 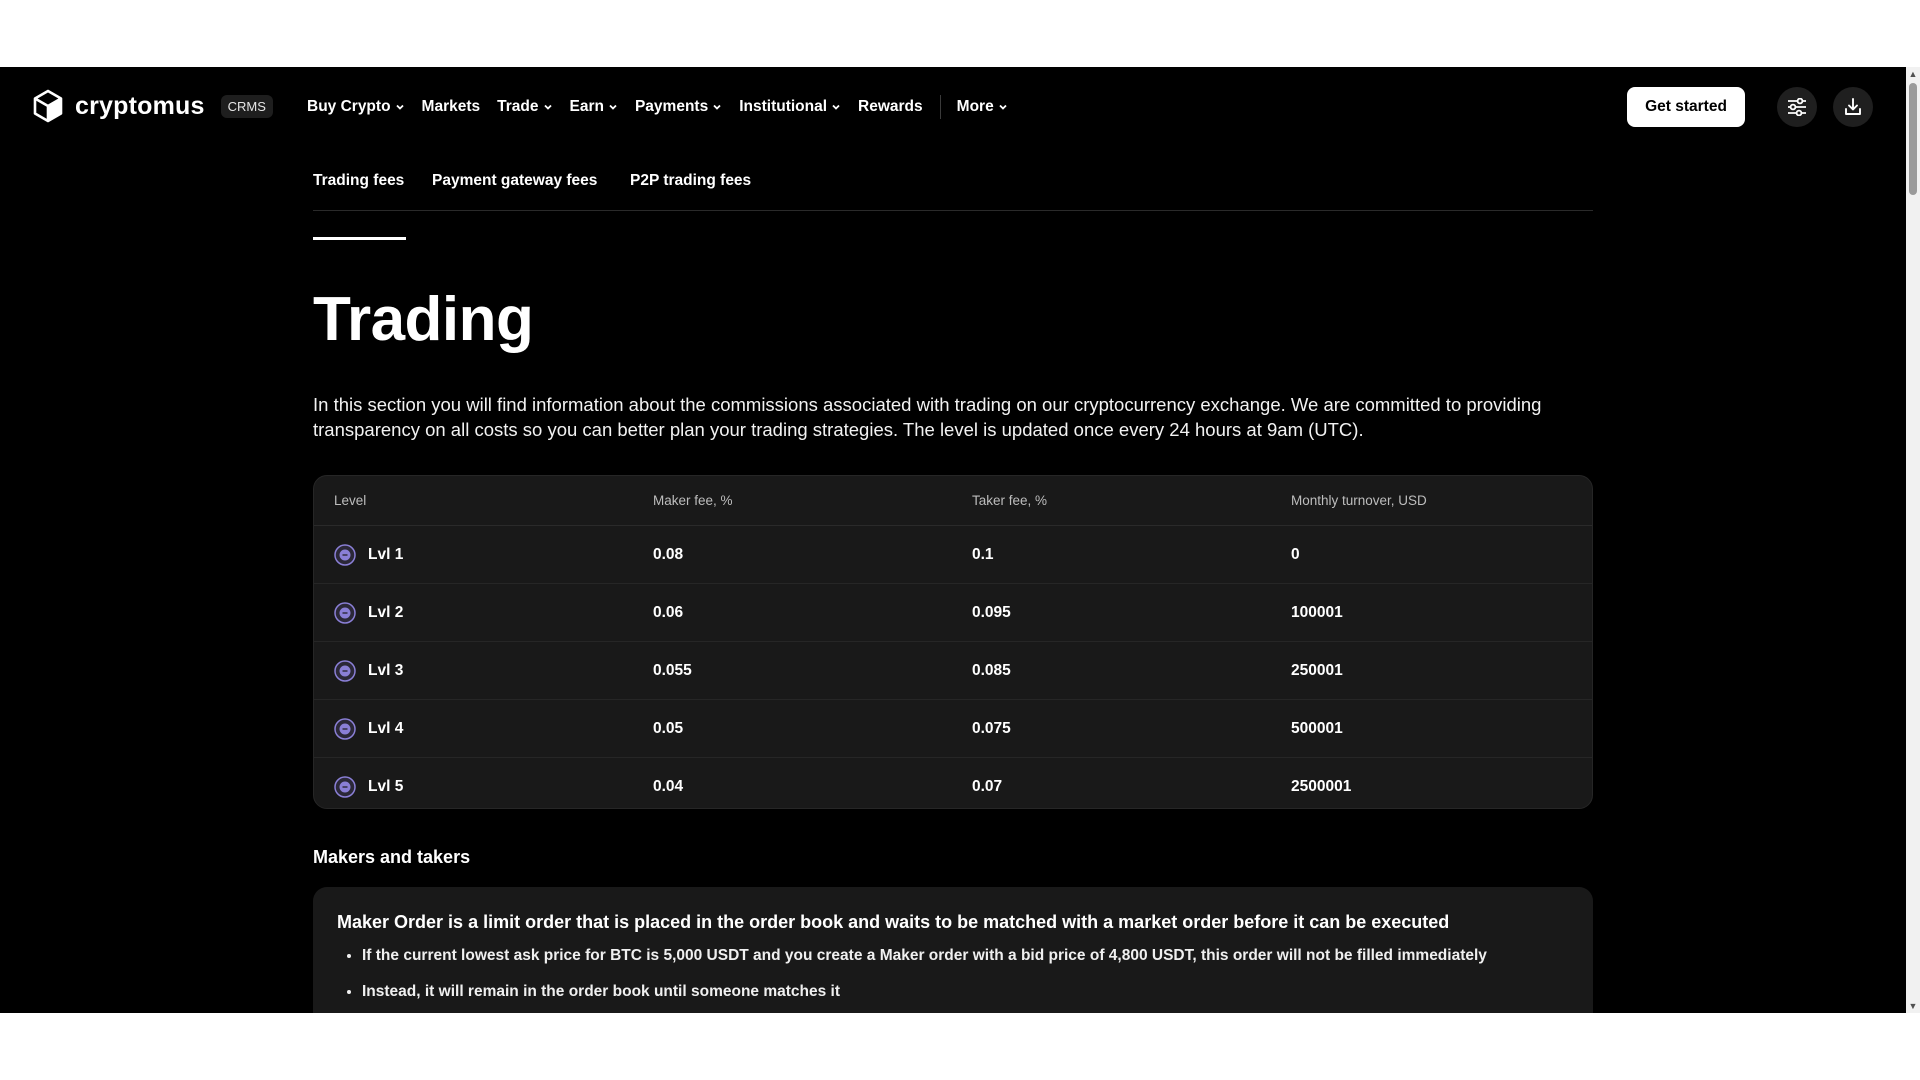 I want to click on level-label: Lvl 2, so click(x=386, y=612).